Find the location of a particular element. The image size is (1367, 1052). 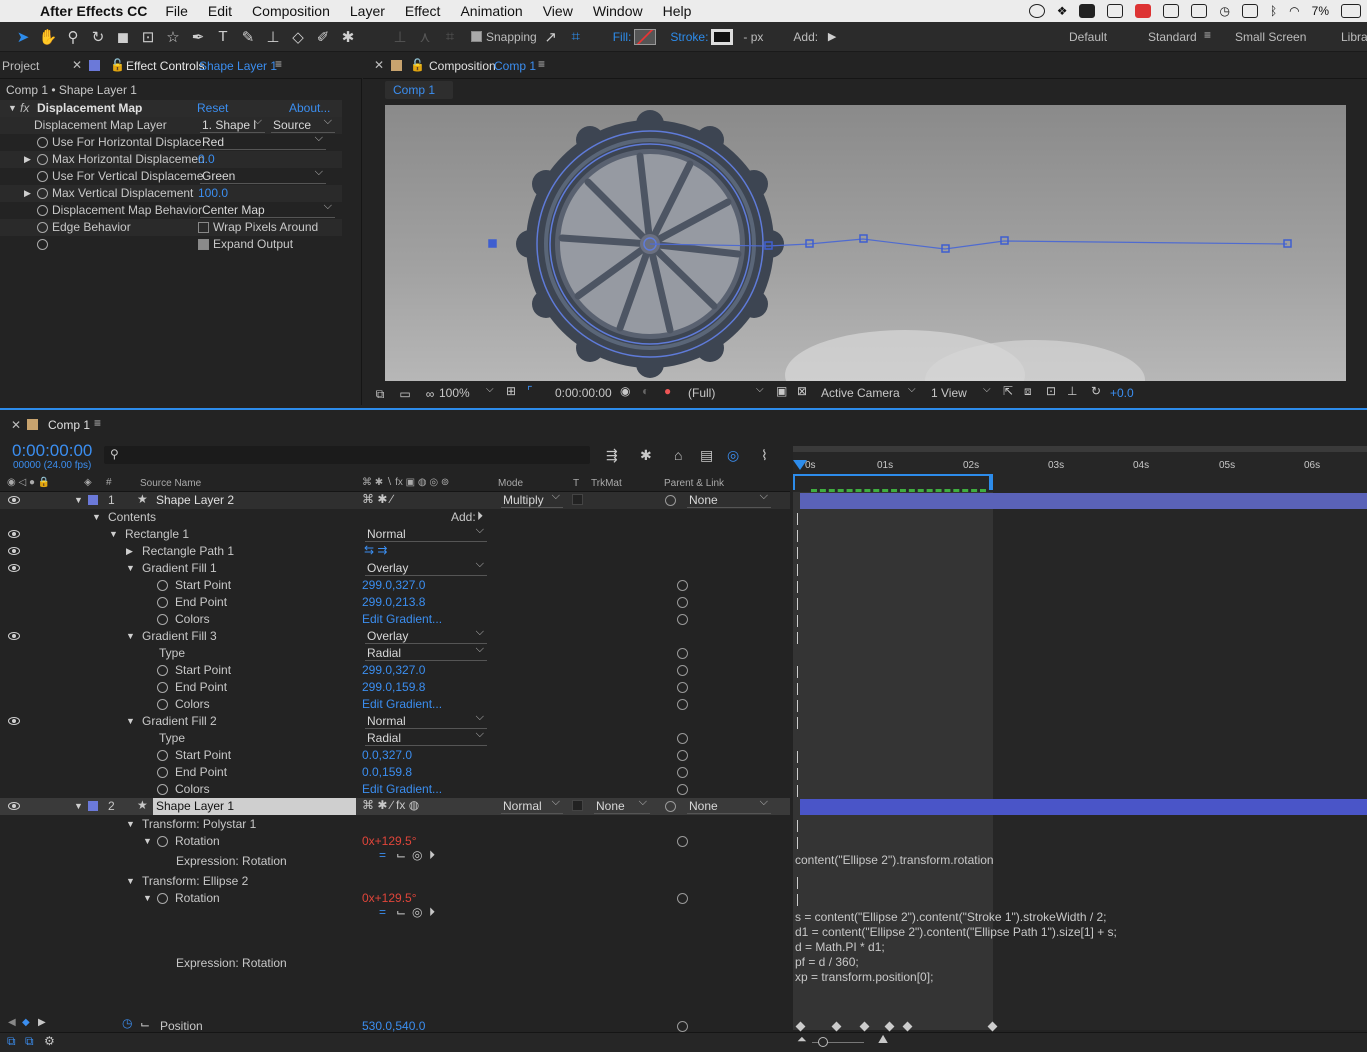

playhead-icon is located at coordinates (800, 465).